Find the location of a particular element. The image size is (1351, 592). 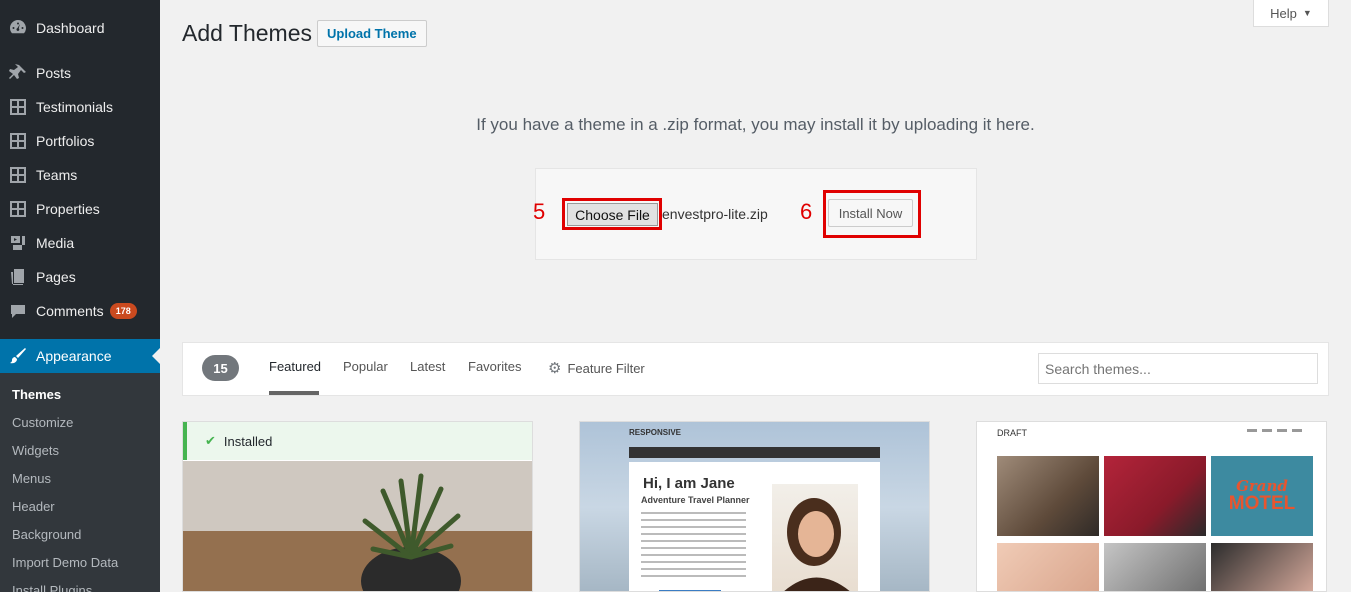

theme-screenshot-plant is located at coordinates (357, 526).